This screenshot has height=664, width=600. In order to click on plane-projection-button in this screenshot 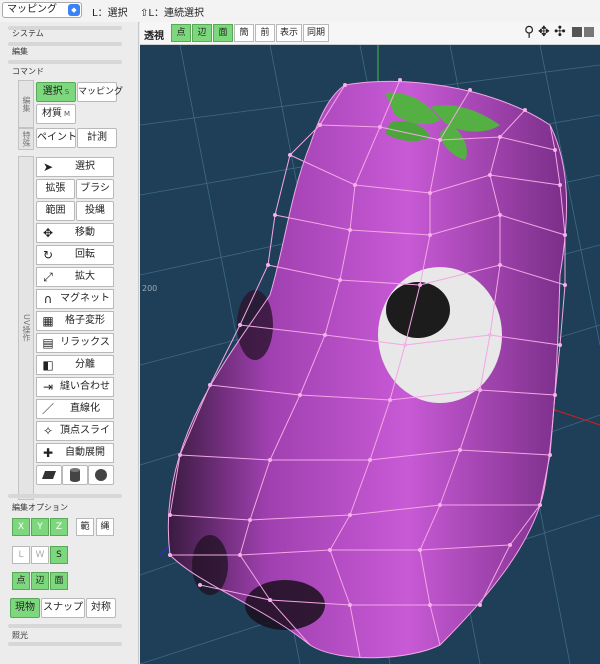, I will do `click(49, 475)`.